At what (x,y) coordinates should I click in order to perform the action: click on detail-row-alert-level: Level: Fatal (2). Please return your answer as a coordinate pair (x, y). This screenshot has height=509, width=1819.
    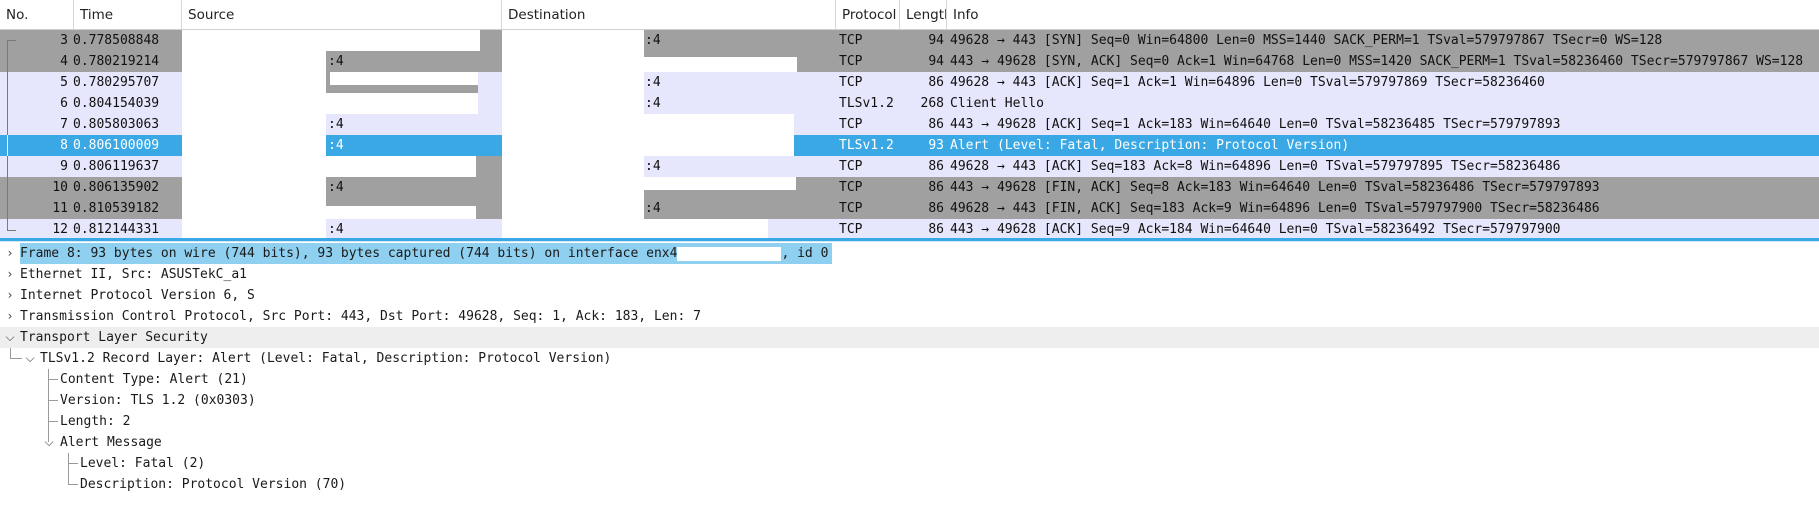
    Looking at the image, I should click on (909, 463).